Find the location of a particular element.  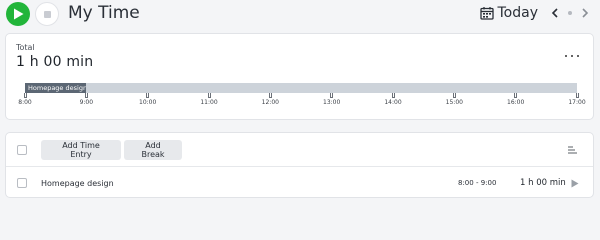

timeline-tick: 13:00 is located at coordinates (332, 99).